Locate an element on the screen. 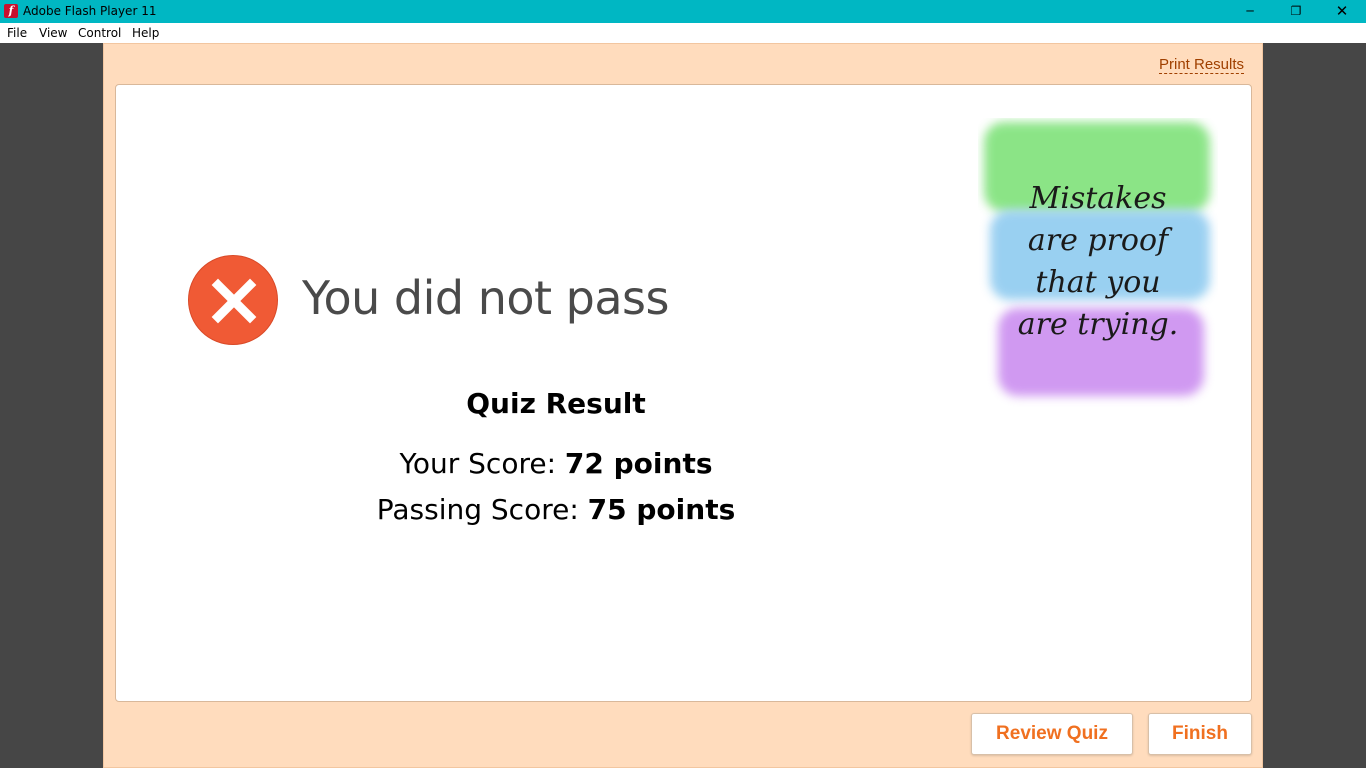  menu-bar: File View Control Help is located at coordinates (683, 33).